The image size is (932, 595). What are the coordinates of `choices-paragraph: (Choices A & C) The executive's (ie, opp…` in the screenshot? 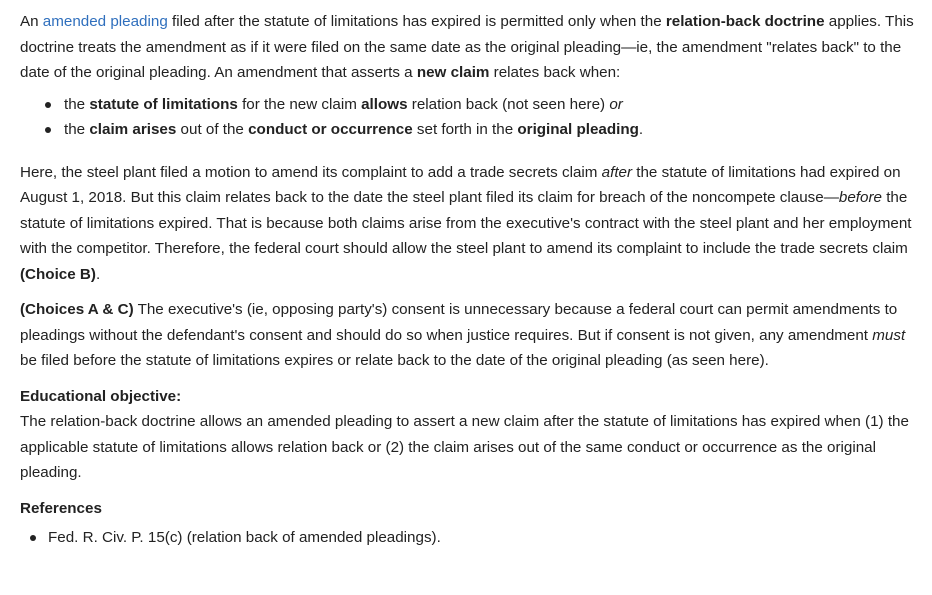 It's located at (469, 335).